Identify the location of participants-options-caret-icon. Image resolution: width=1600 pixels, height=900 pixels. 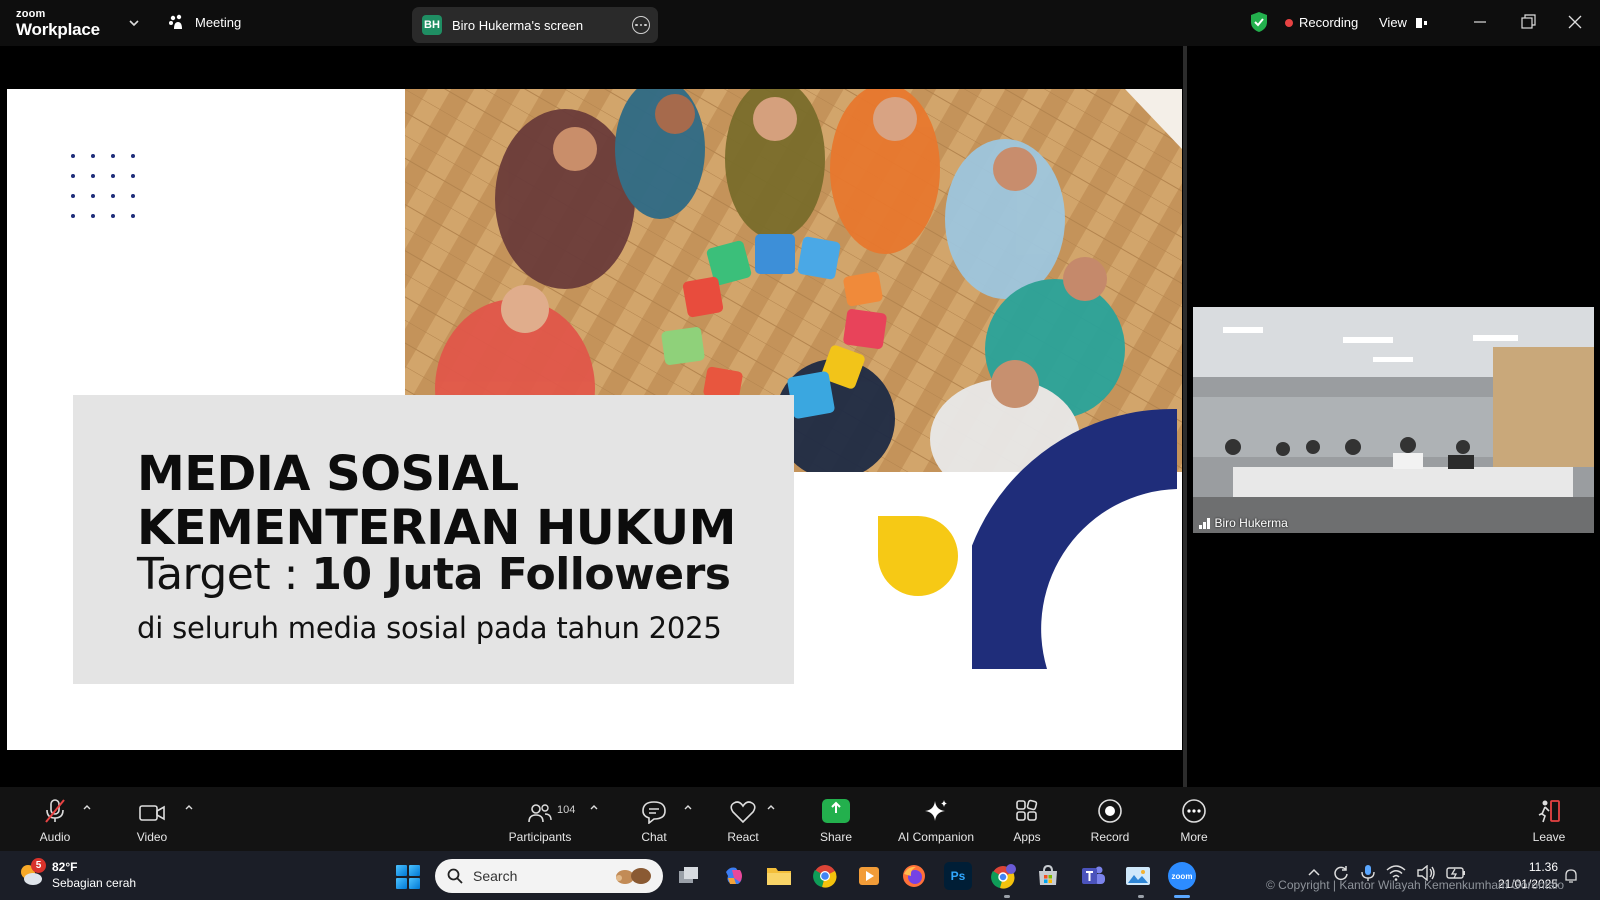
(594, 807).